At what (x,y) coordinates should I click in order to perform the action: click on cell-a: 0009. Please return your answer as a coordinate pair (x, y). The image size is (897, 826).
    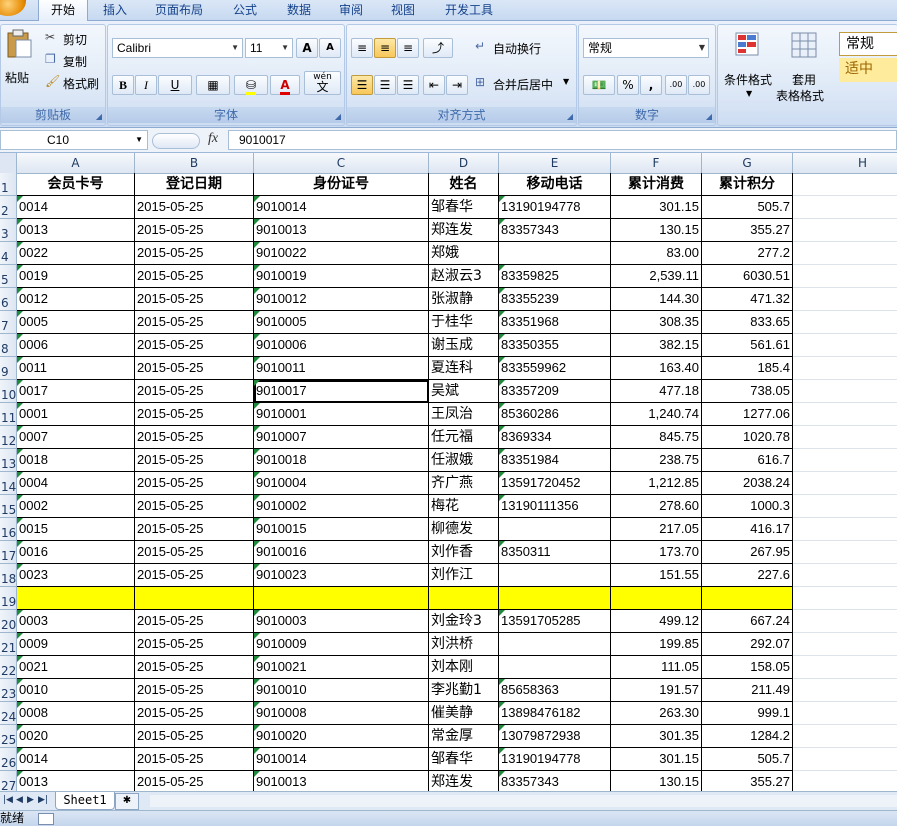
    Looking at the image, I should click on (76, 644).